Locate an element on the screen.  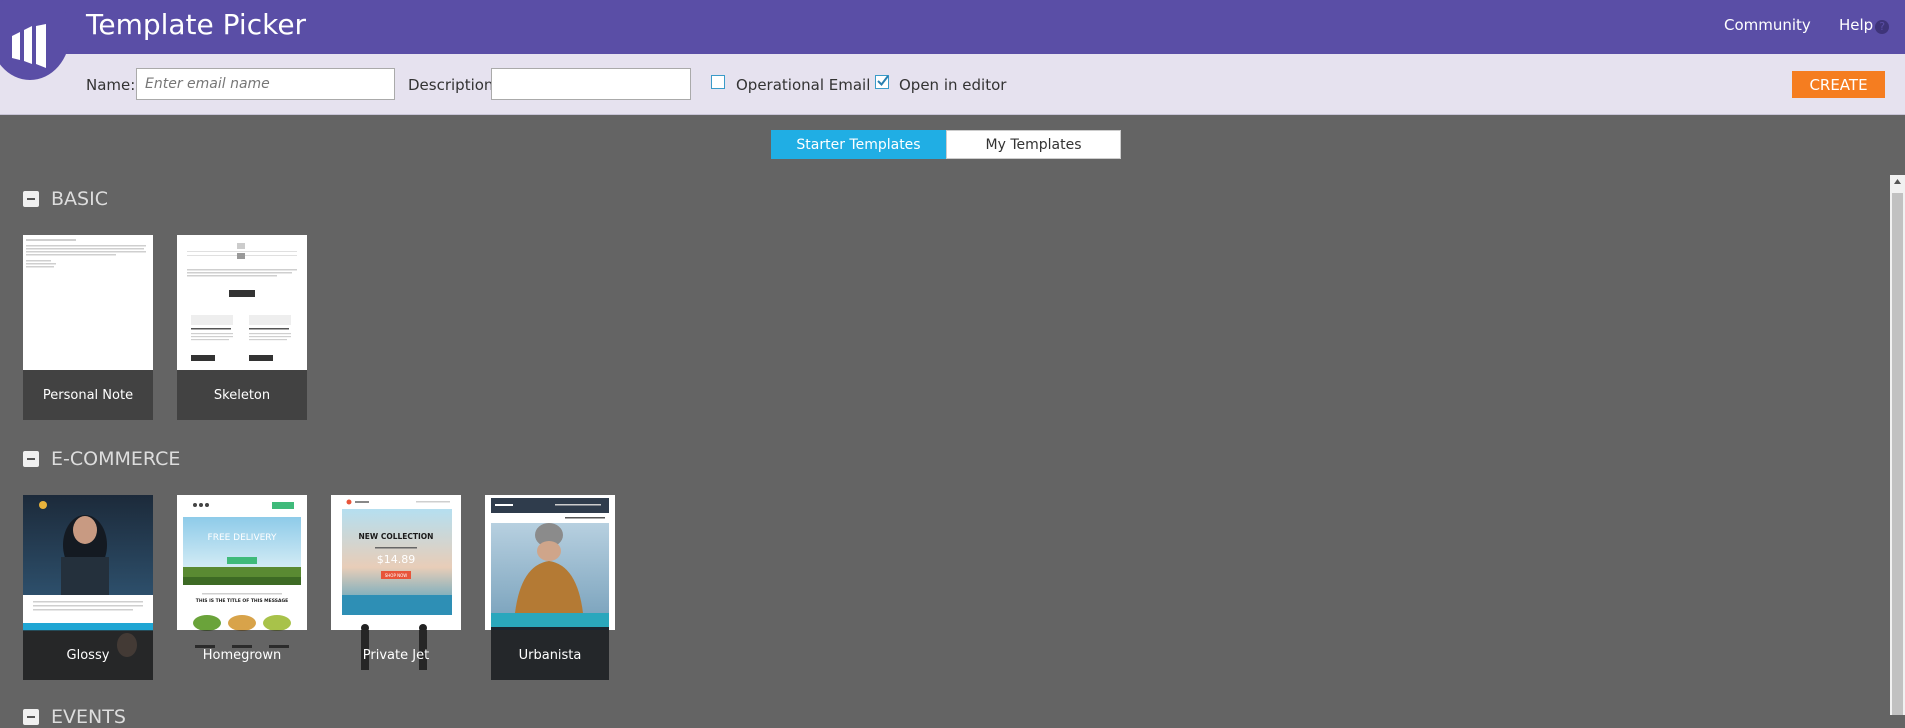
section-title: EVENTS is located at coordinates (88, 717).